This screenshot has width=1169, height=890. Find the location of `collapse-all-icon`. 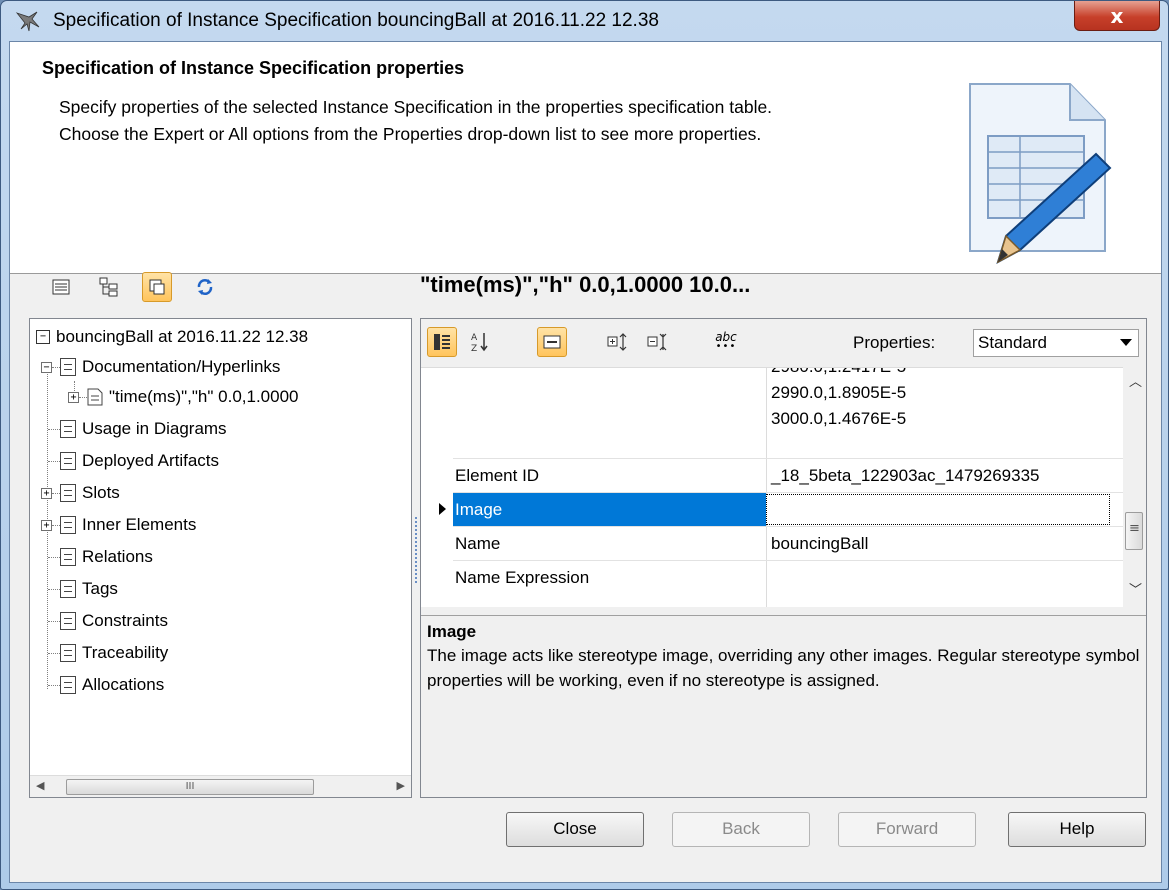

collapse-all-icon is located at coordinates (657, 342).